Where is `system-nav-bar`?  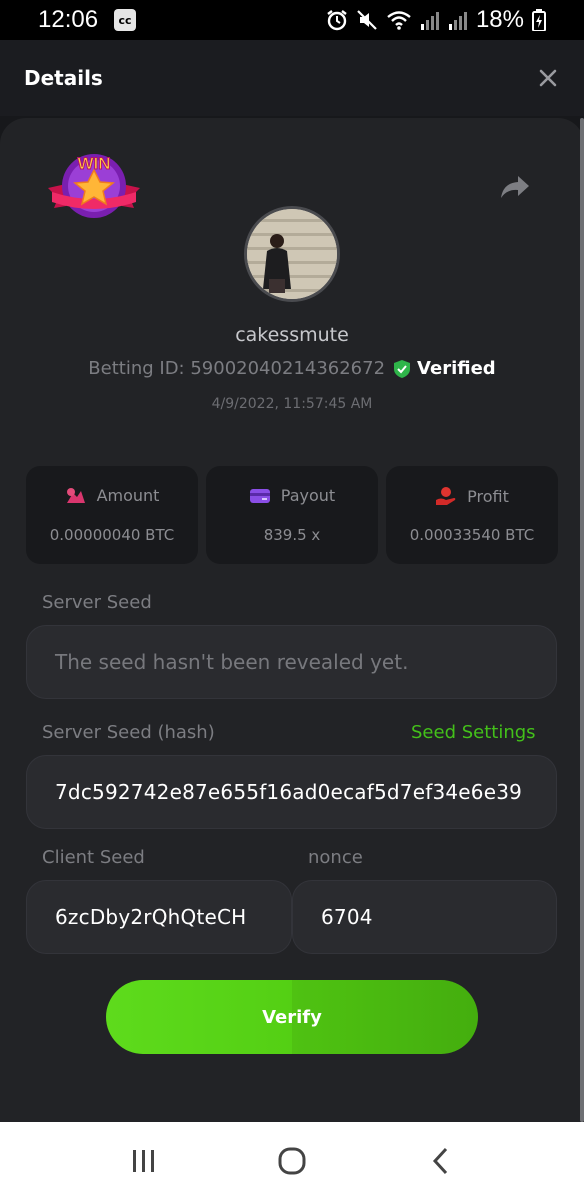 system-nav-bar is located at coordinates (292, 1161).